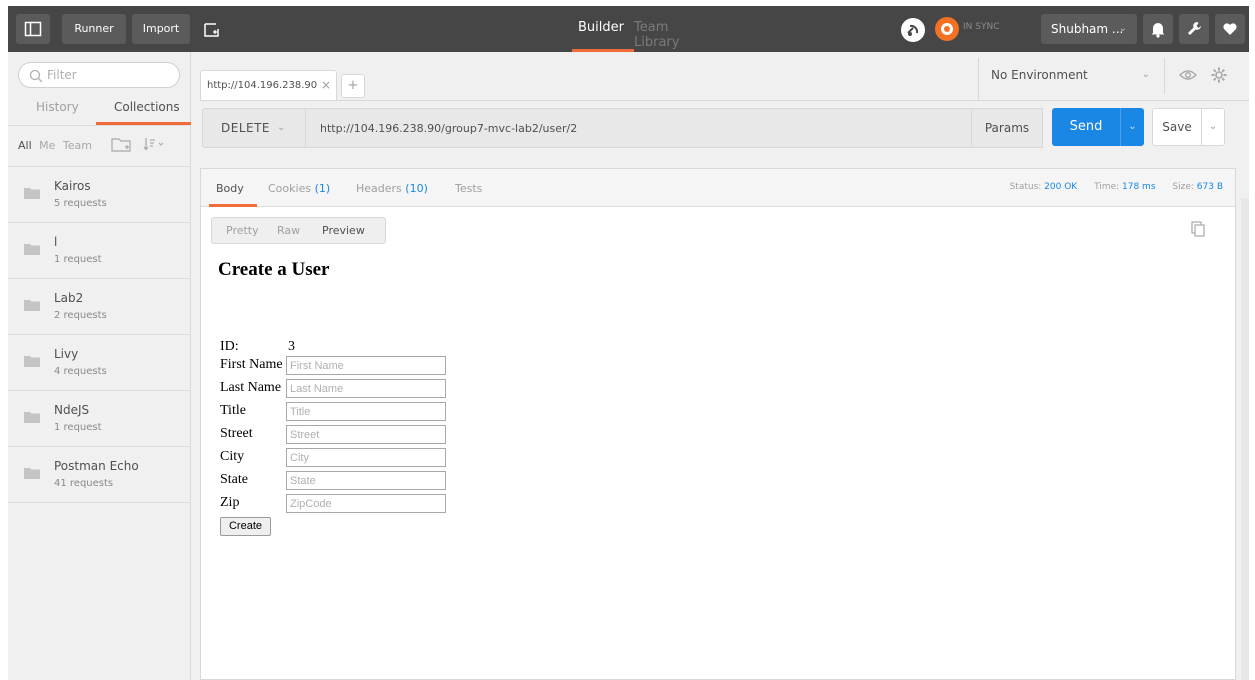 This screenshot has width=1255, height=680. Describe the element at coordinates (1188, 75) in the screenshot. I see `eye-icon` at that location.